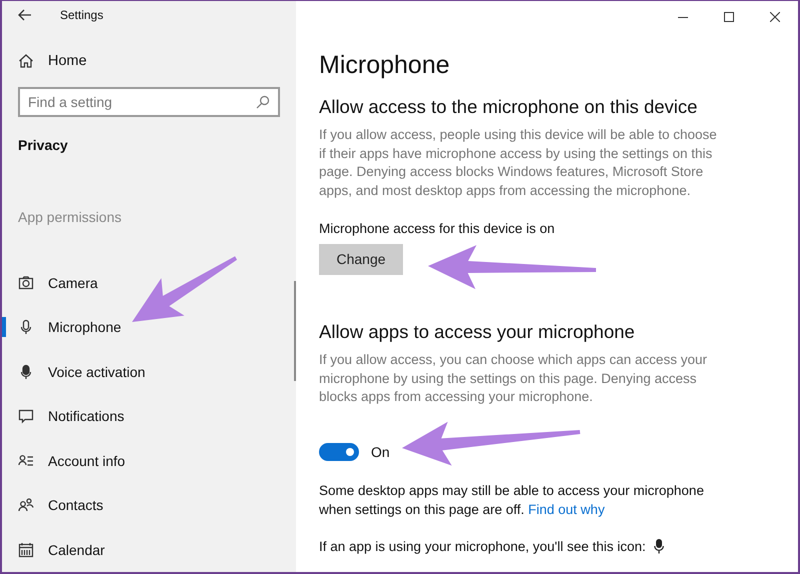 This screenshot has width=800, height=574. What do you see at coordinates (43, 144) in the screenshot?
I see `section-title: Privacy` at bounding box center [43, 144].